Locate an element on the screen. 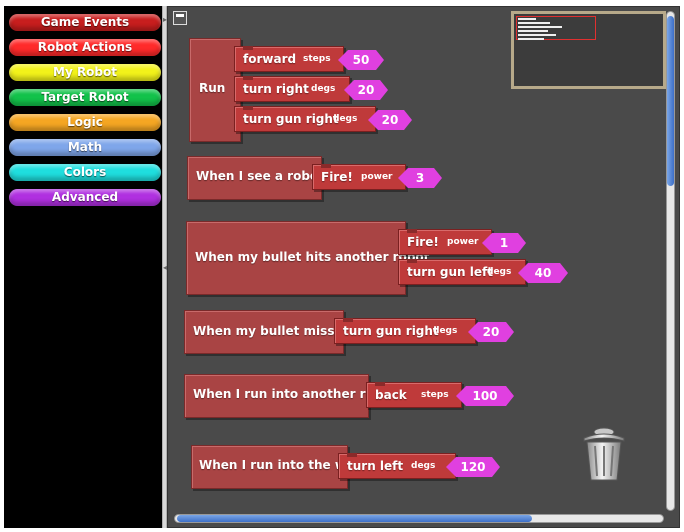 The width and height of the screenshot is (684, 532). hat-label: When my bullet hits another robot is located at coordinates (312, 257).